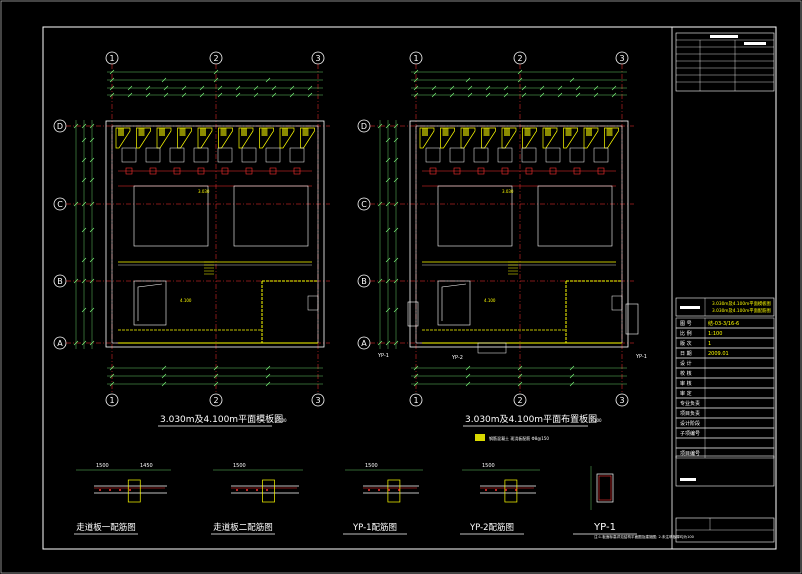  What do you see at coordinates (413, 314) in the screenshot?
I see `callout-marker` at bounding box center [413, 314].